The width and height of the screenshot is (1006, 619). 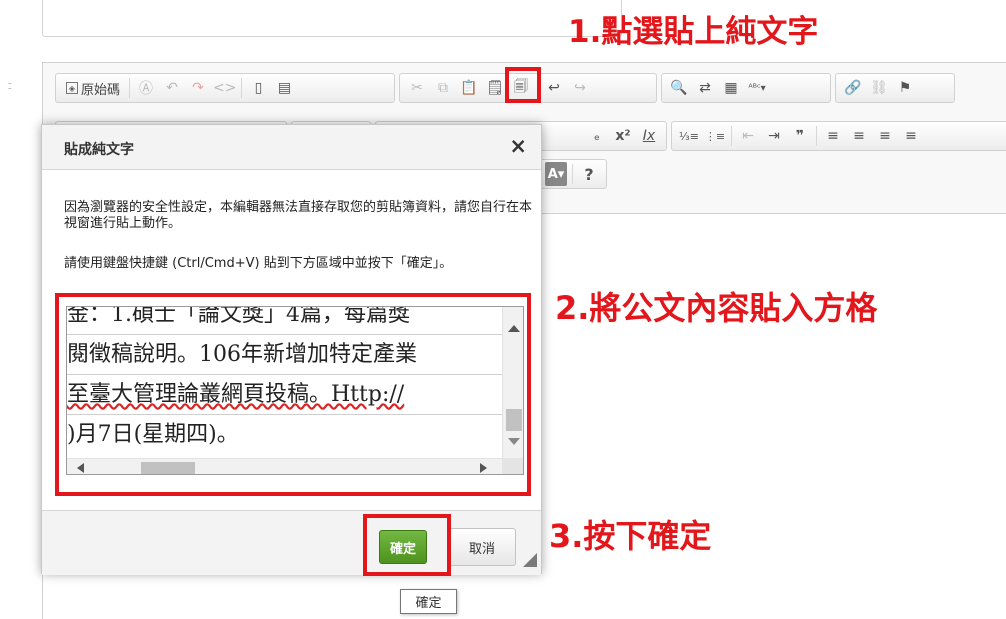 What do you see at coordinates (597, 136) in the screenshot?
I see `subscript-icon: ₑ` at bounding box center [597, 136].